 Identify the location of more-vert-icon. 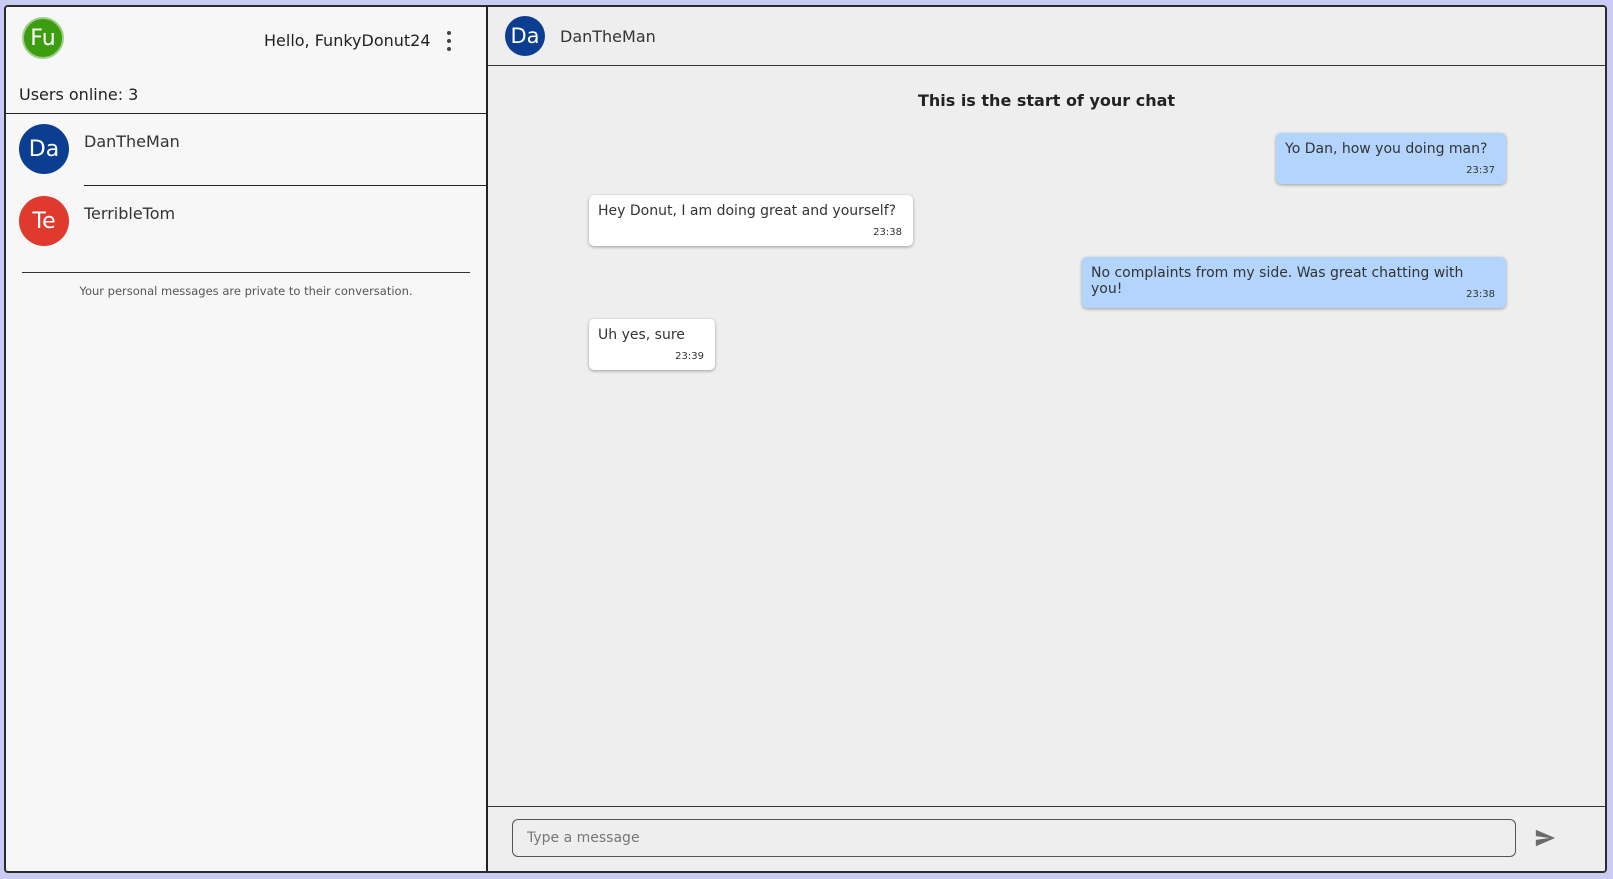
(449, 41).